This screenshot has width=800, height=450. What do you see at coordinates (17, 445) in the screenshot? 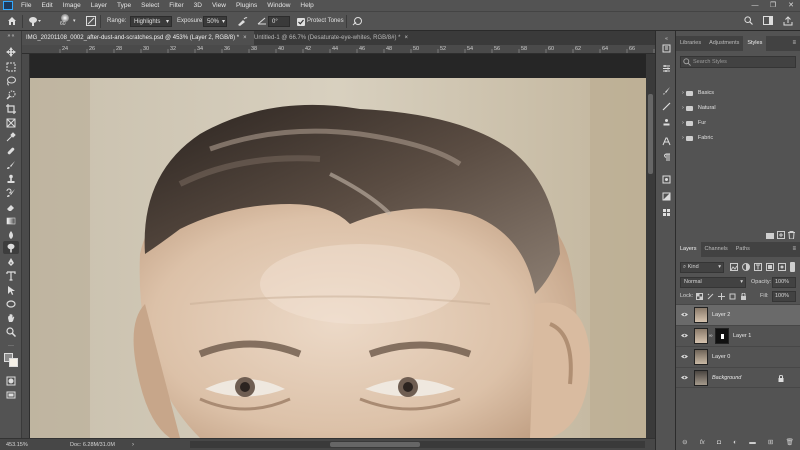
I see `zoom-level: 453.15%` at bounding box center [17, 445].